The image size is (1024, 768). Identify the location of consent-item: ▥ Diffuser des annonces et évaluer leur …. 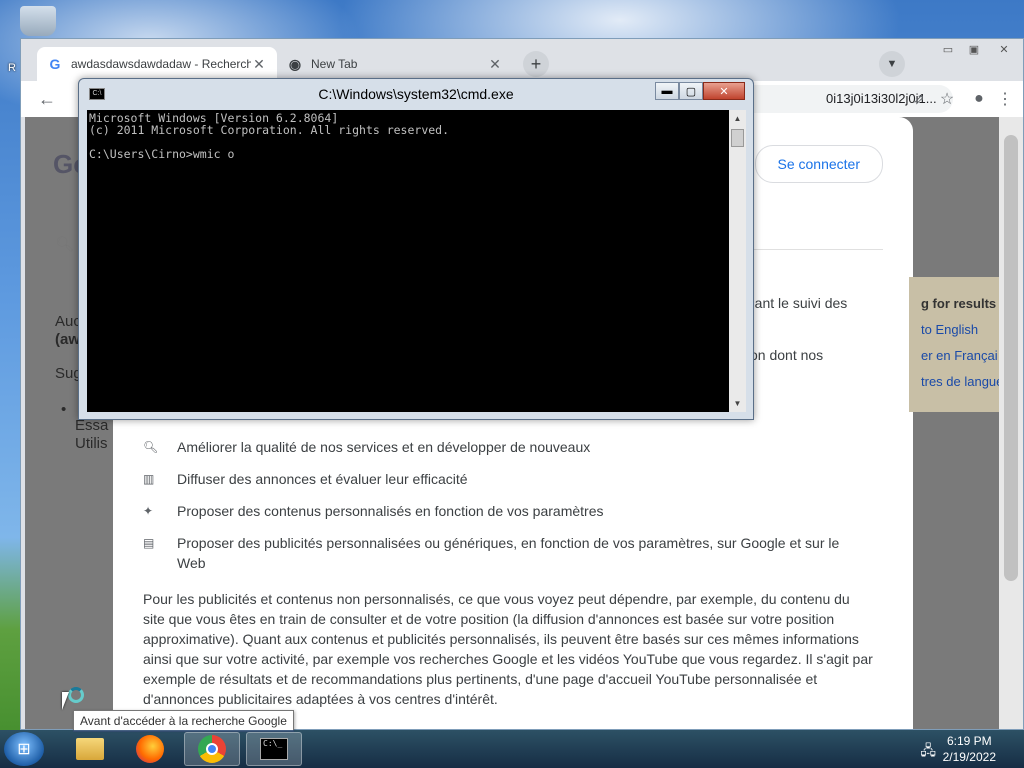
(513, 479).